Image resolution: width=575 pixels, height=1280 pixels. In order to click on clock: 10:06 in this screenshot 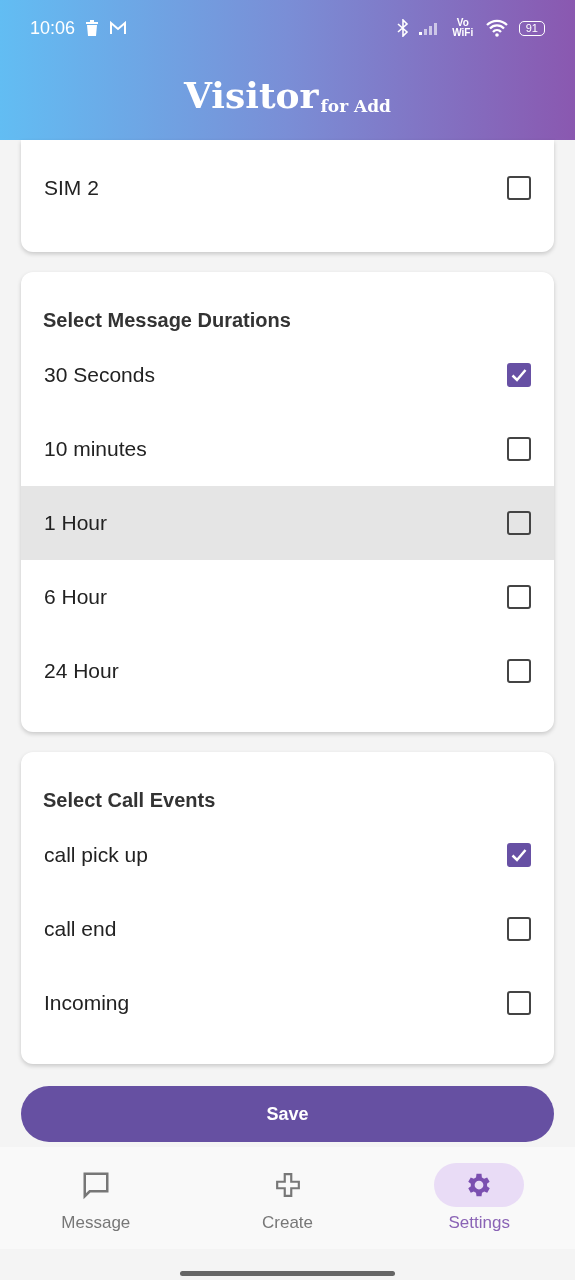, I will do `click(53, 28)`.